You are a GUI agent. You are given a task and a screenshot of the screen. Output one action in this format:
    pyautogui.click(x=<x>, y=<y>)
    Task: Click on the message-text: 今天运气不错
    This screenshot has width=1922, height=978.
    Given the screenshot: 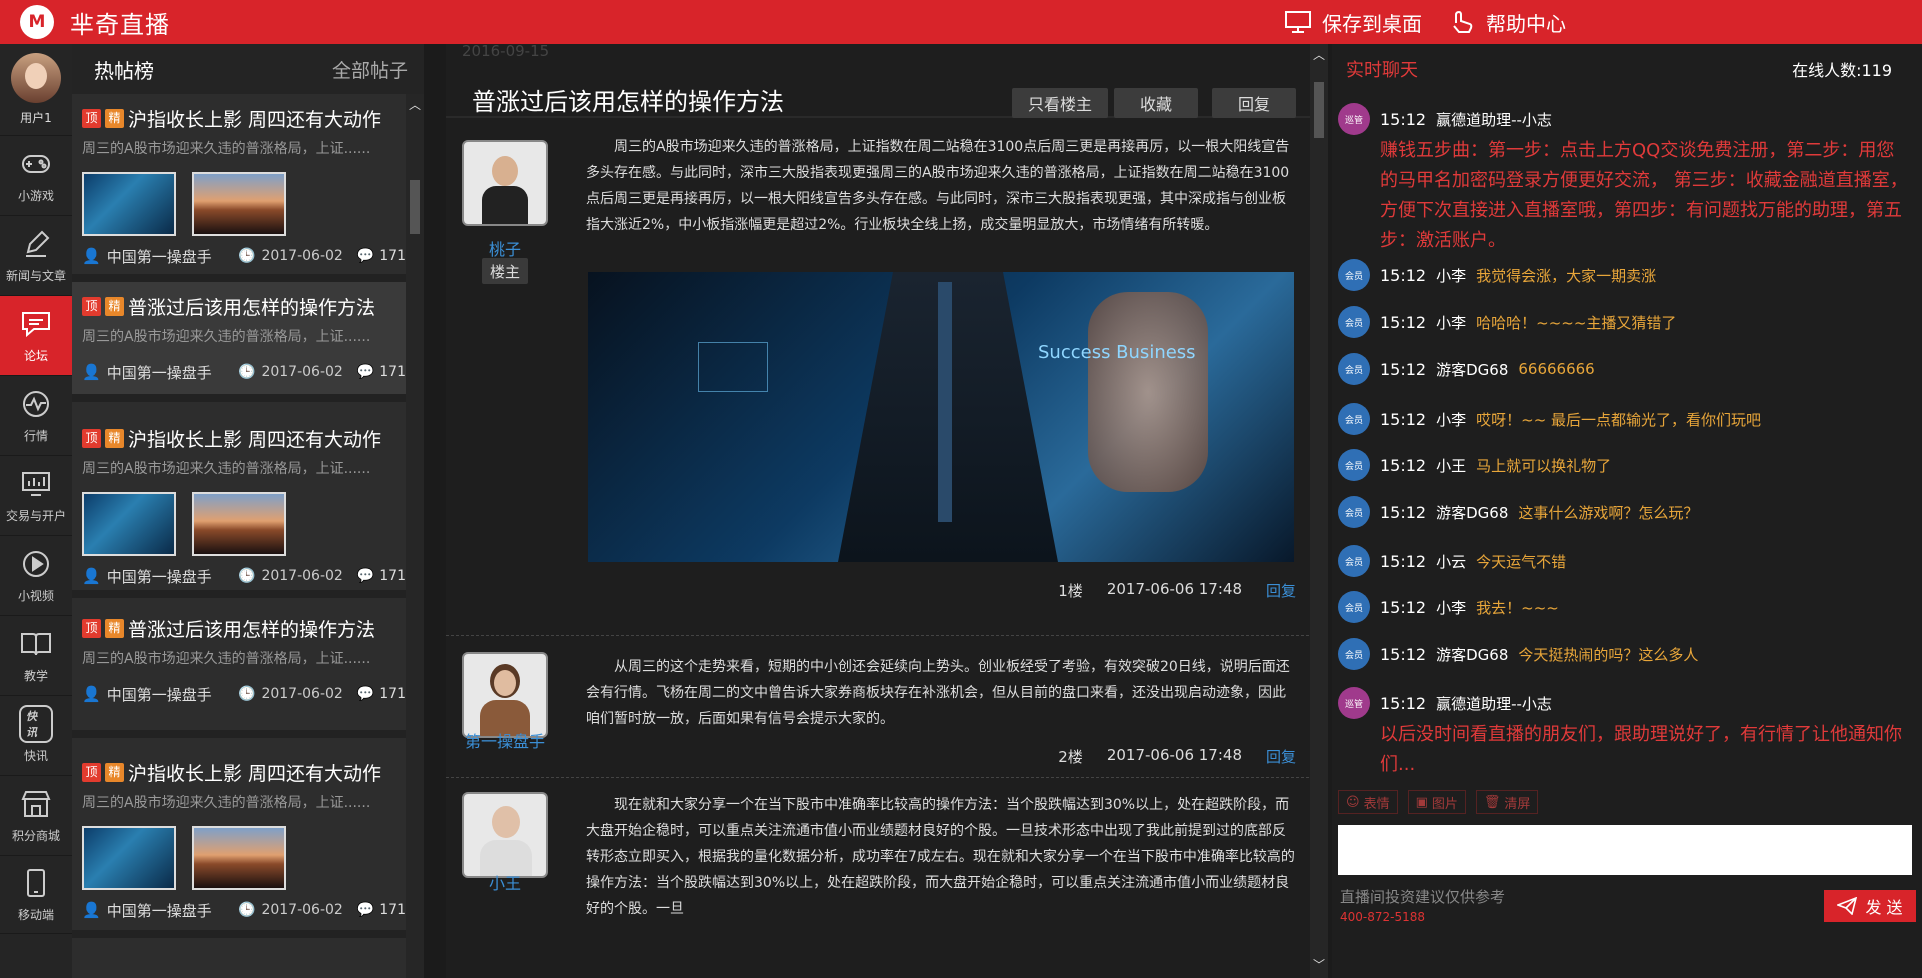 What is the action you would take?
    pyautogui.click(x=1521, y=561)
    